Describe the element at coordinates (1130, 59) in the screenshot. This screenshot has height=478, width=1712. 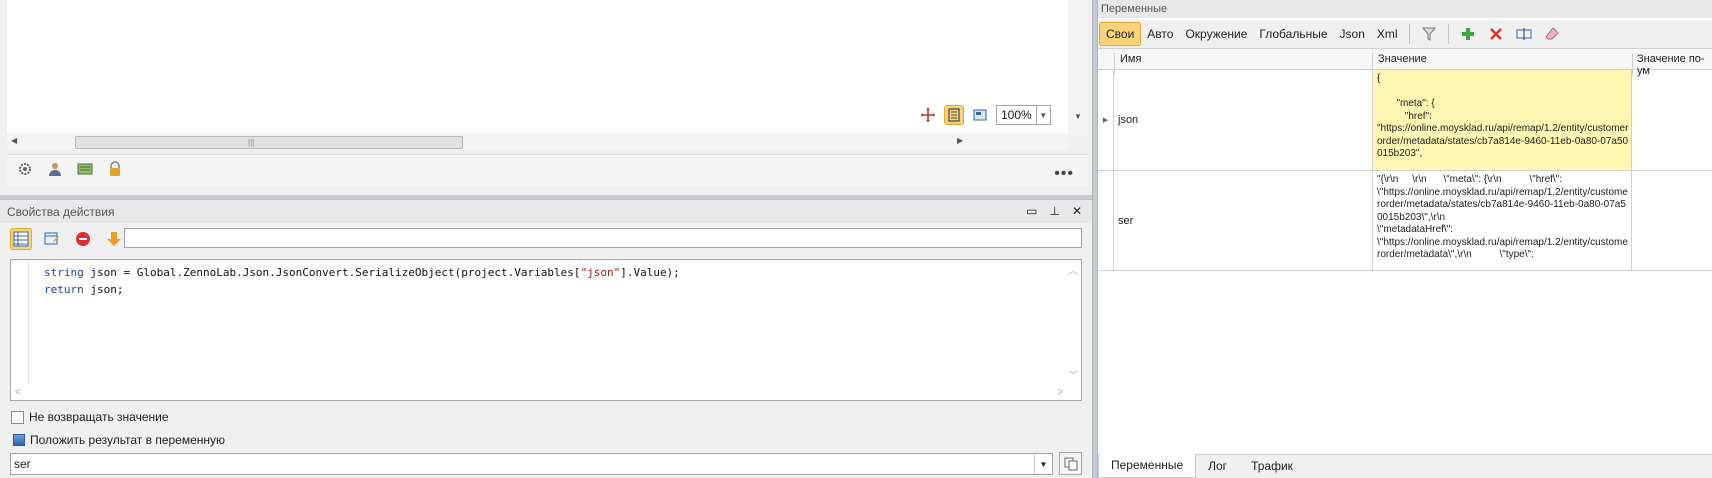
I see `column-name: Имя` at that location.